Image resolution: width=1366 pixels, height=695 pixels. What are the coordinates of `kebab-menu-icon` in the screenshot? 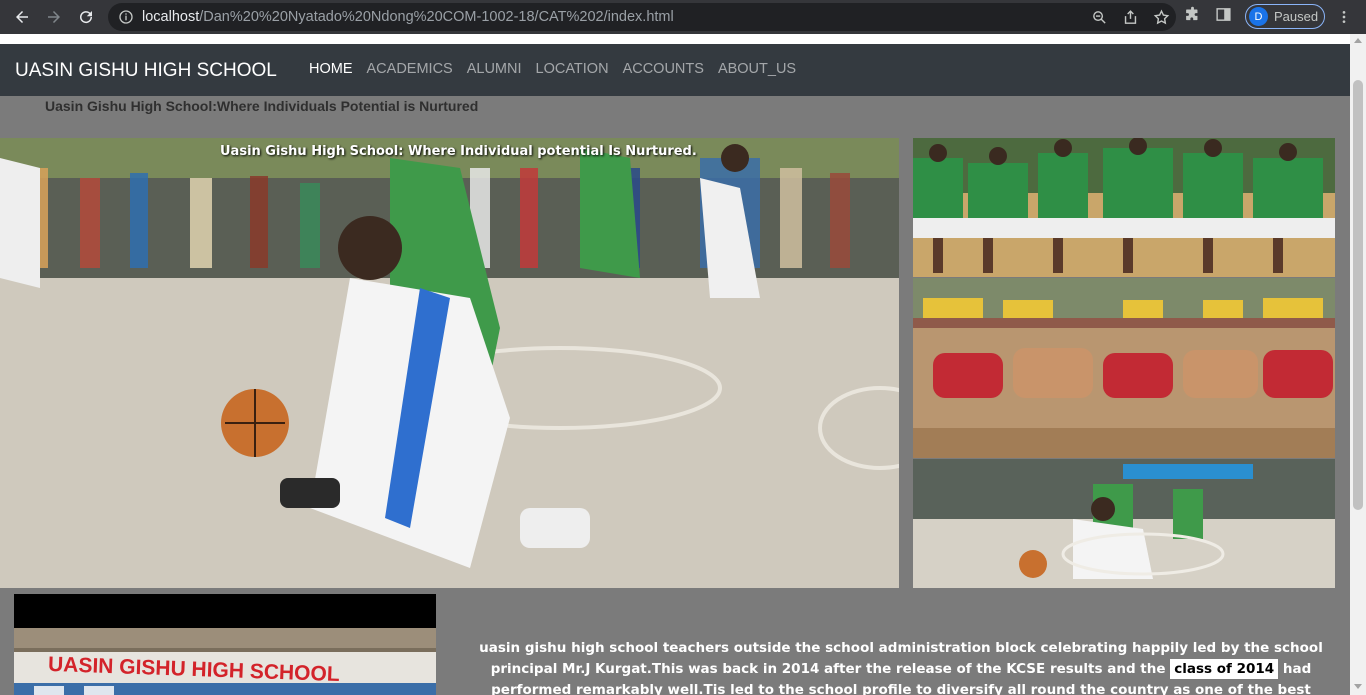 It's located at (1344, 19).